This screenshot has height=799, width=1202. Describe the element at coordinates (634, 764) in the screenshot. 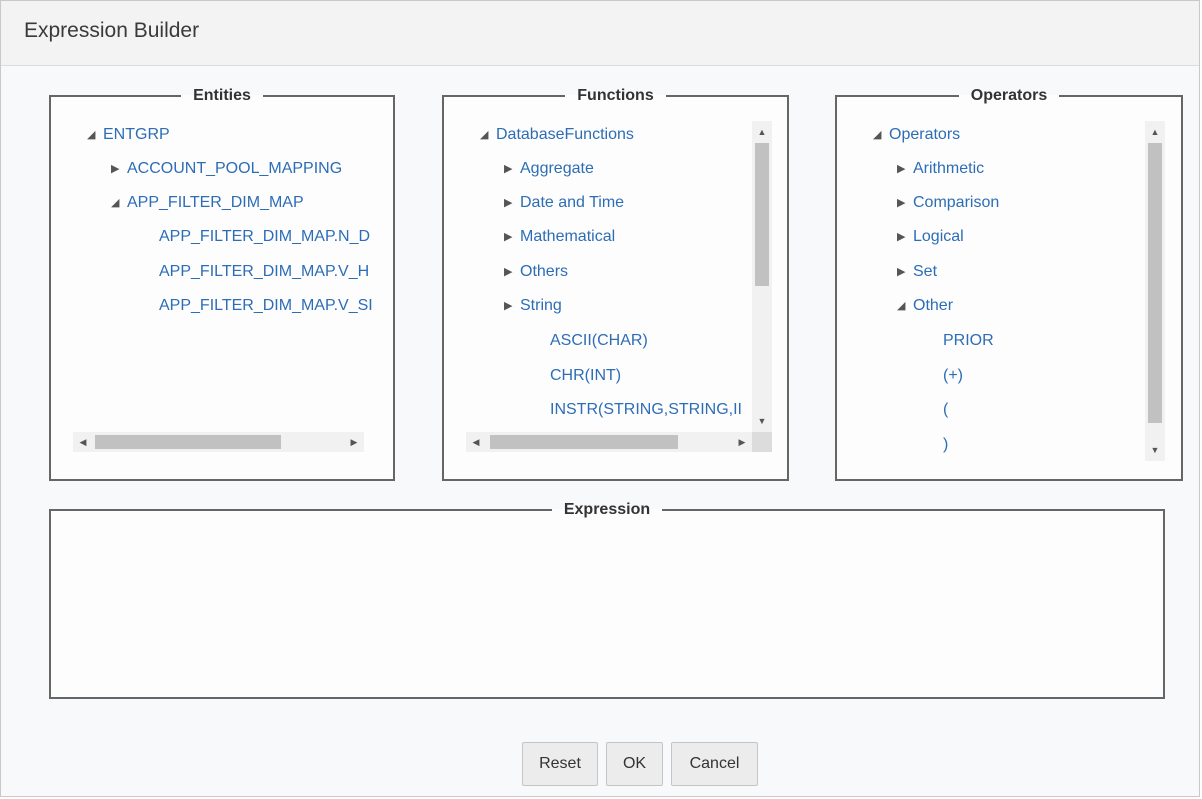

I see `ok-button: OK` at that location.